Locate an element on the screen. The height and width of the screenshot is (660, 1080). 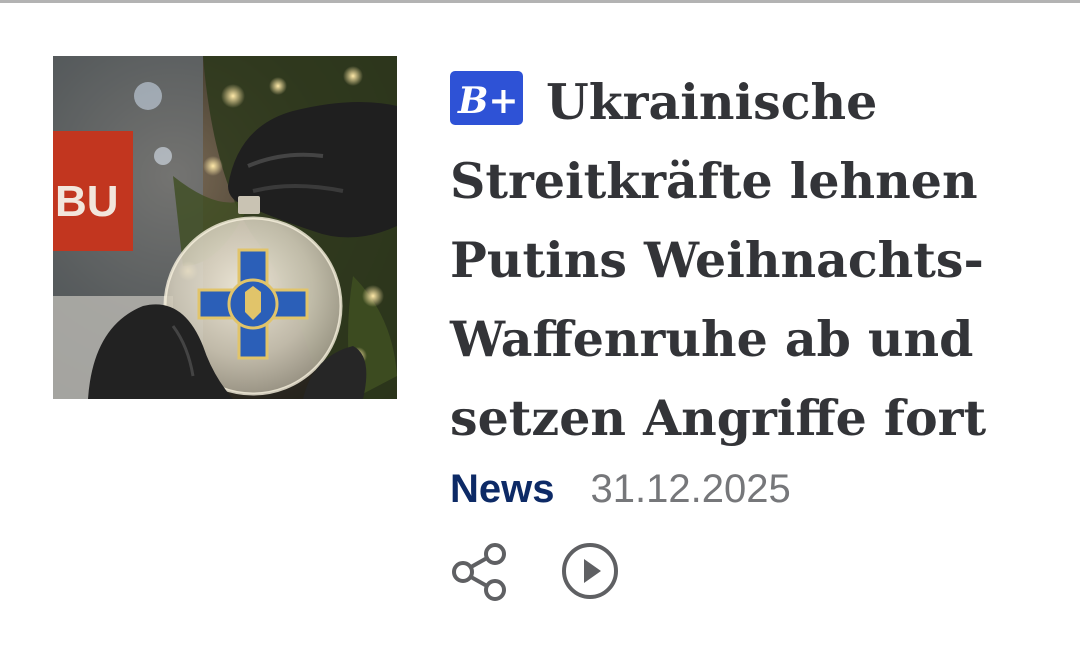
play-icon is located at coordinates (590, 571).